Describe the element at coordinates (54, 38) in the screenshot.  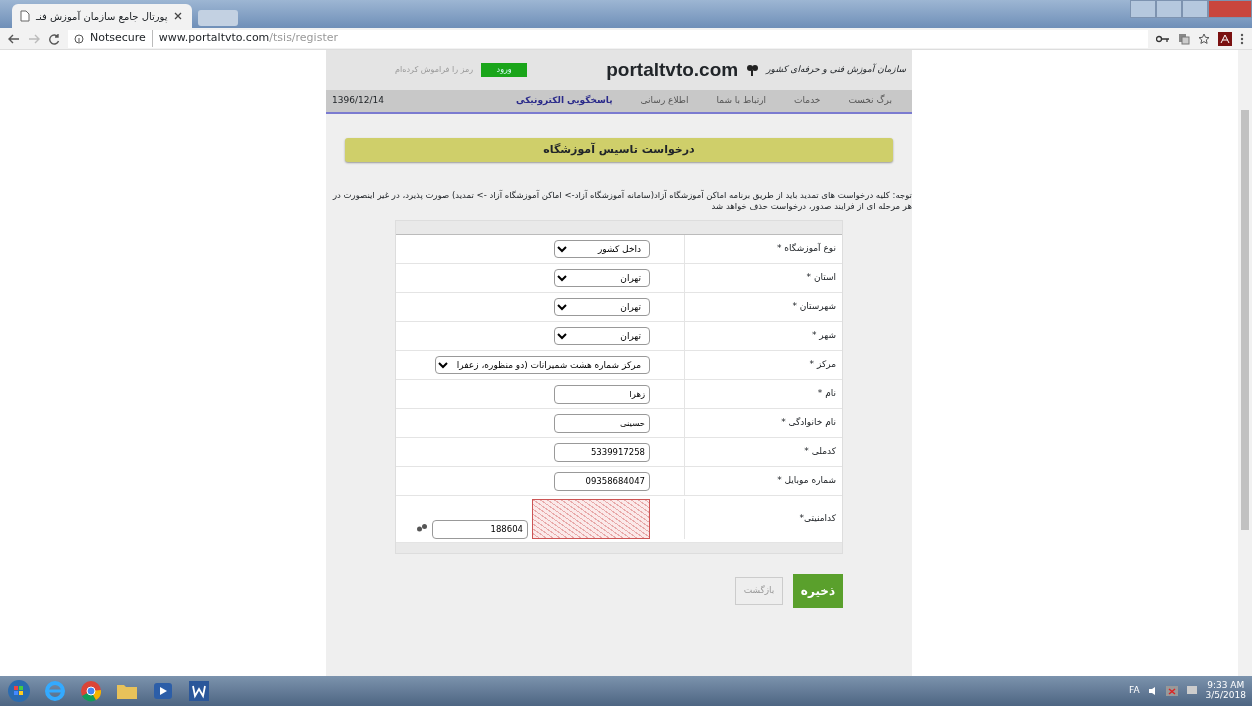
I see `reload-icon` at that location.